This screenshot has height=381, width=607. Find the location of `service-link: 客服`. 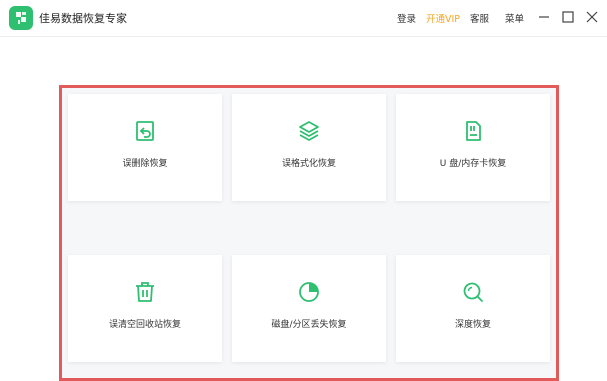

service-link: 客服 is located at coordinates (479, 18).